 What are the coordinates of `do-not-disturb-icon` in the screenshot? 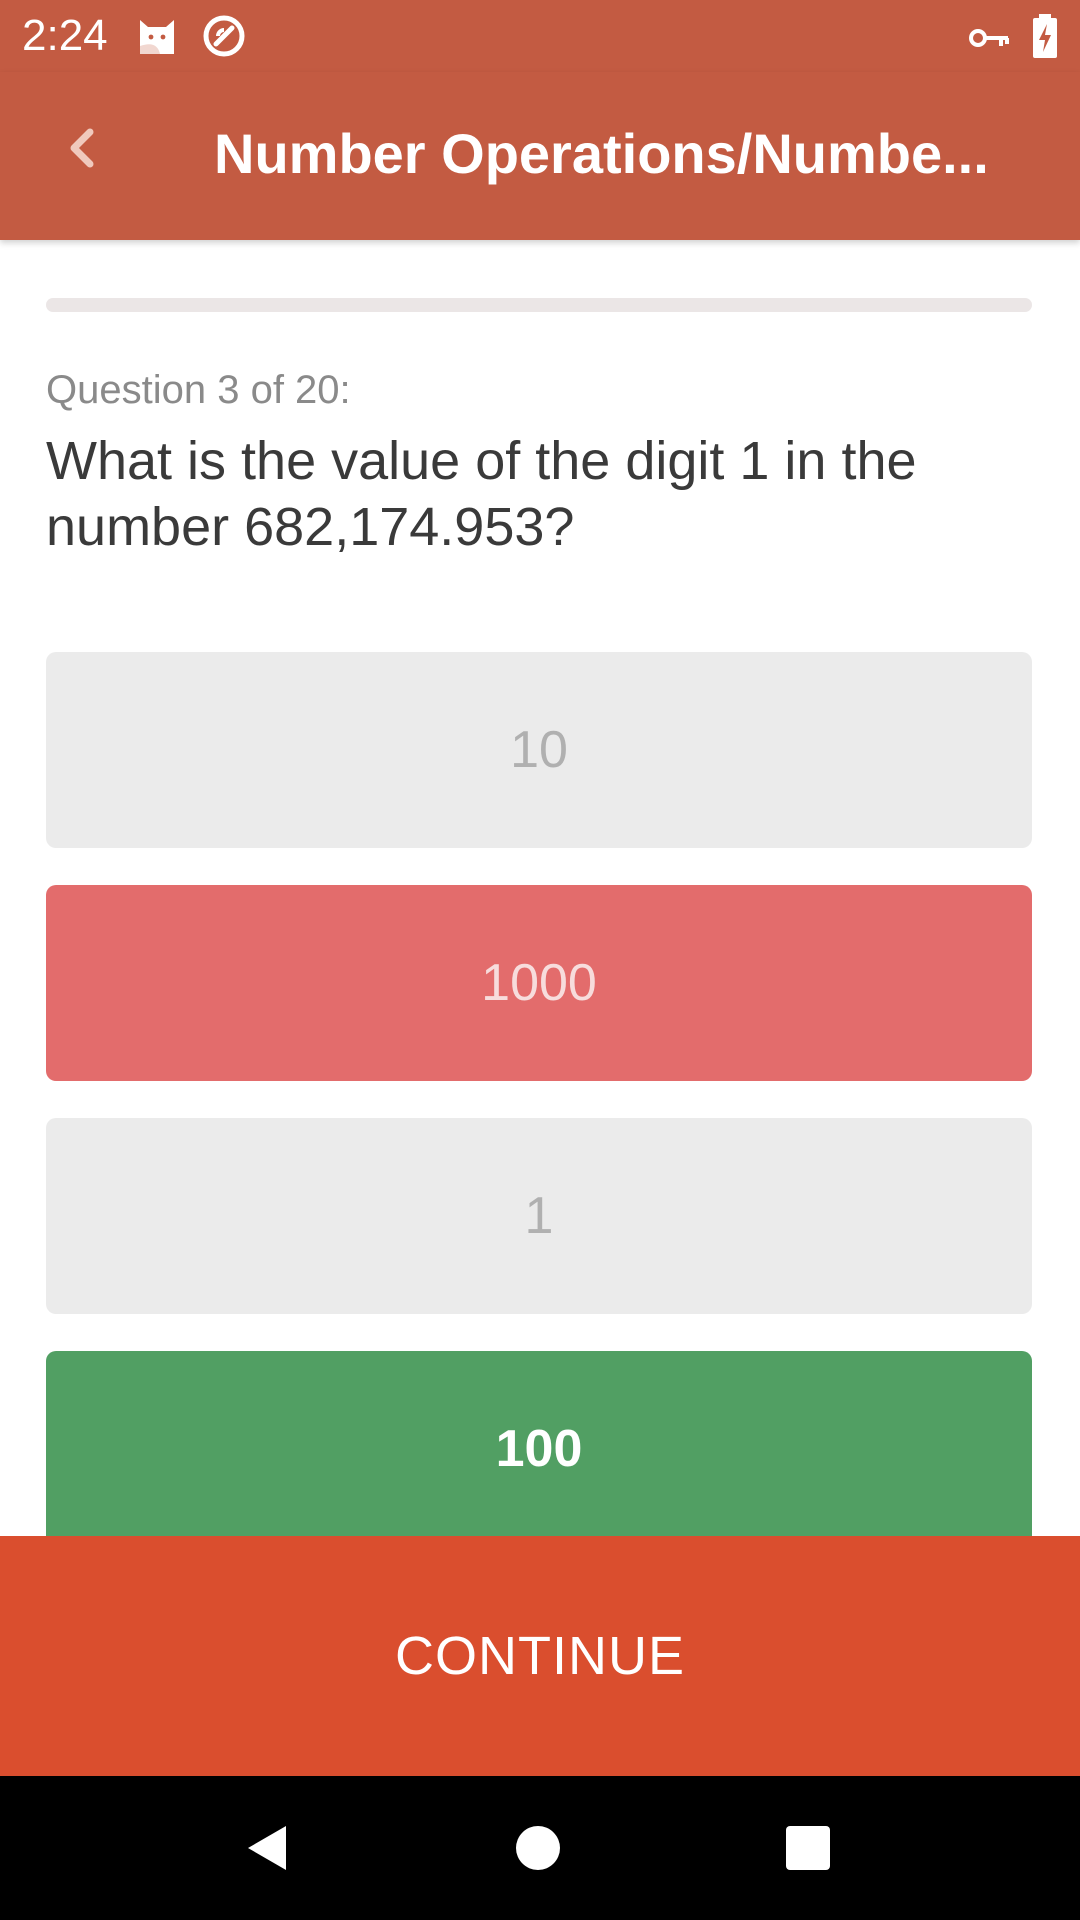 It's located at (224, 36).